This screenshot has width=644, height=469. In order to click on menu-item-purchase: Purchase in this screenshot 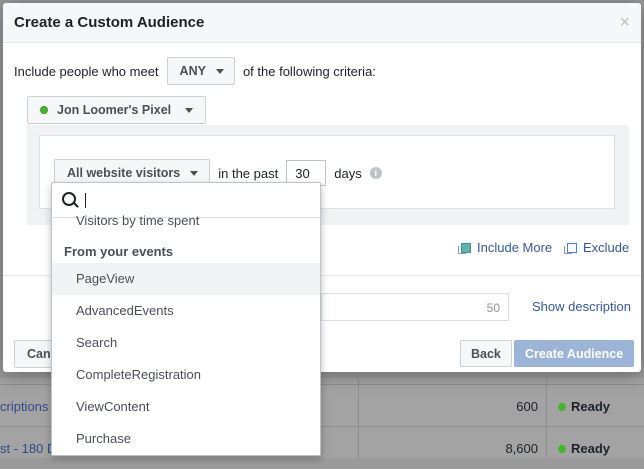, I will do `click(186, 439)`.